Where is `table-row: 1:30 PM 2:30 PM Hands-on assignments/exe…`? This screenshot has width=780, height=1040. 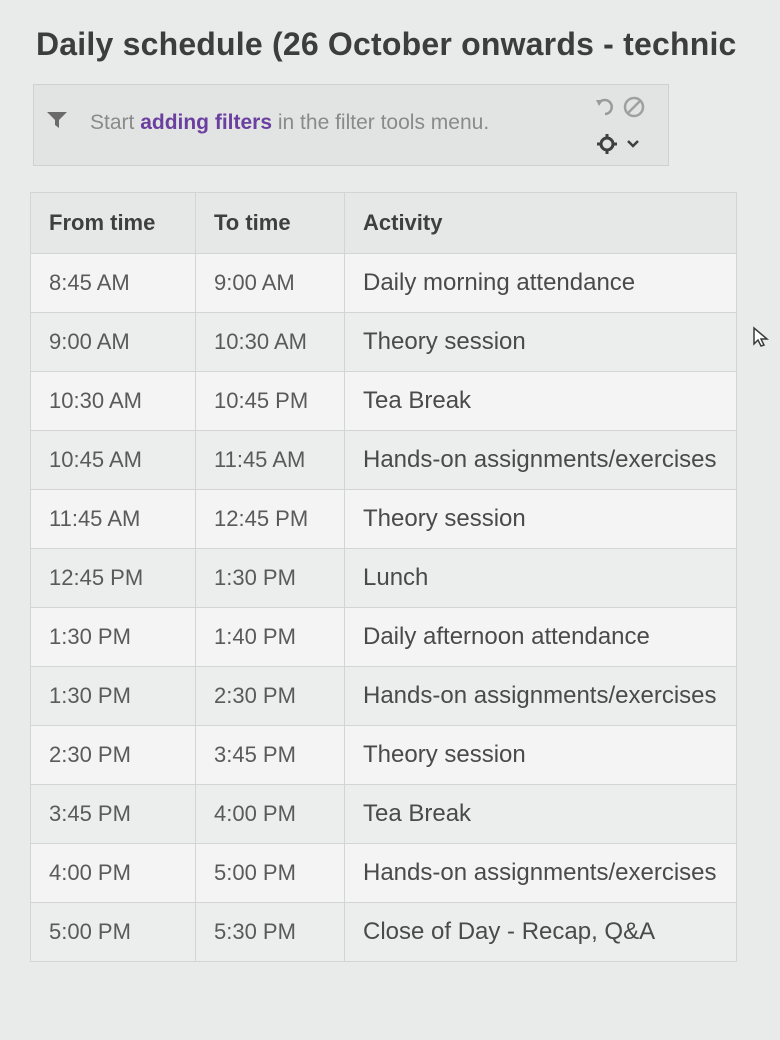 table-row: 1:30 PM 2:30 PM Hands-on assignments/exe… is located at coordinates (383, 696).